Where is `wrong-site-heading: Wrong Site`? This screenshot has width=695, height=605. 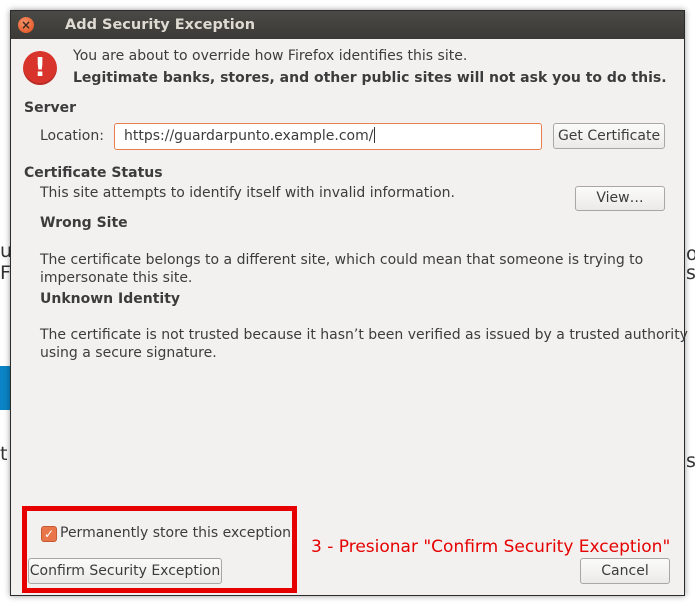
wrong-site-heading: Wrong Site is located at coordinates (84, 223).